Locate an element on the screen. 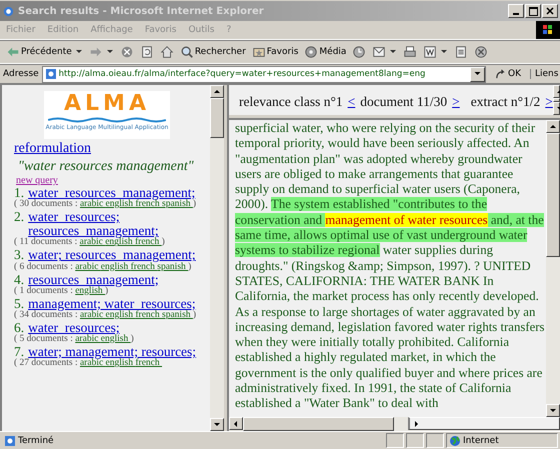 The image size is (560, 449). result-number: 1. is located at coordinates (19, 193).